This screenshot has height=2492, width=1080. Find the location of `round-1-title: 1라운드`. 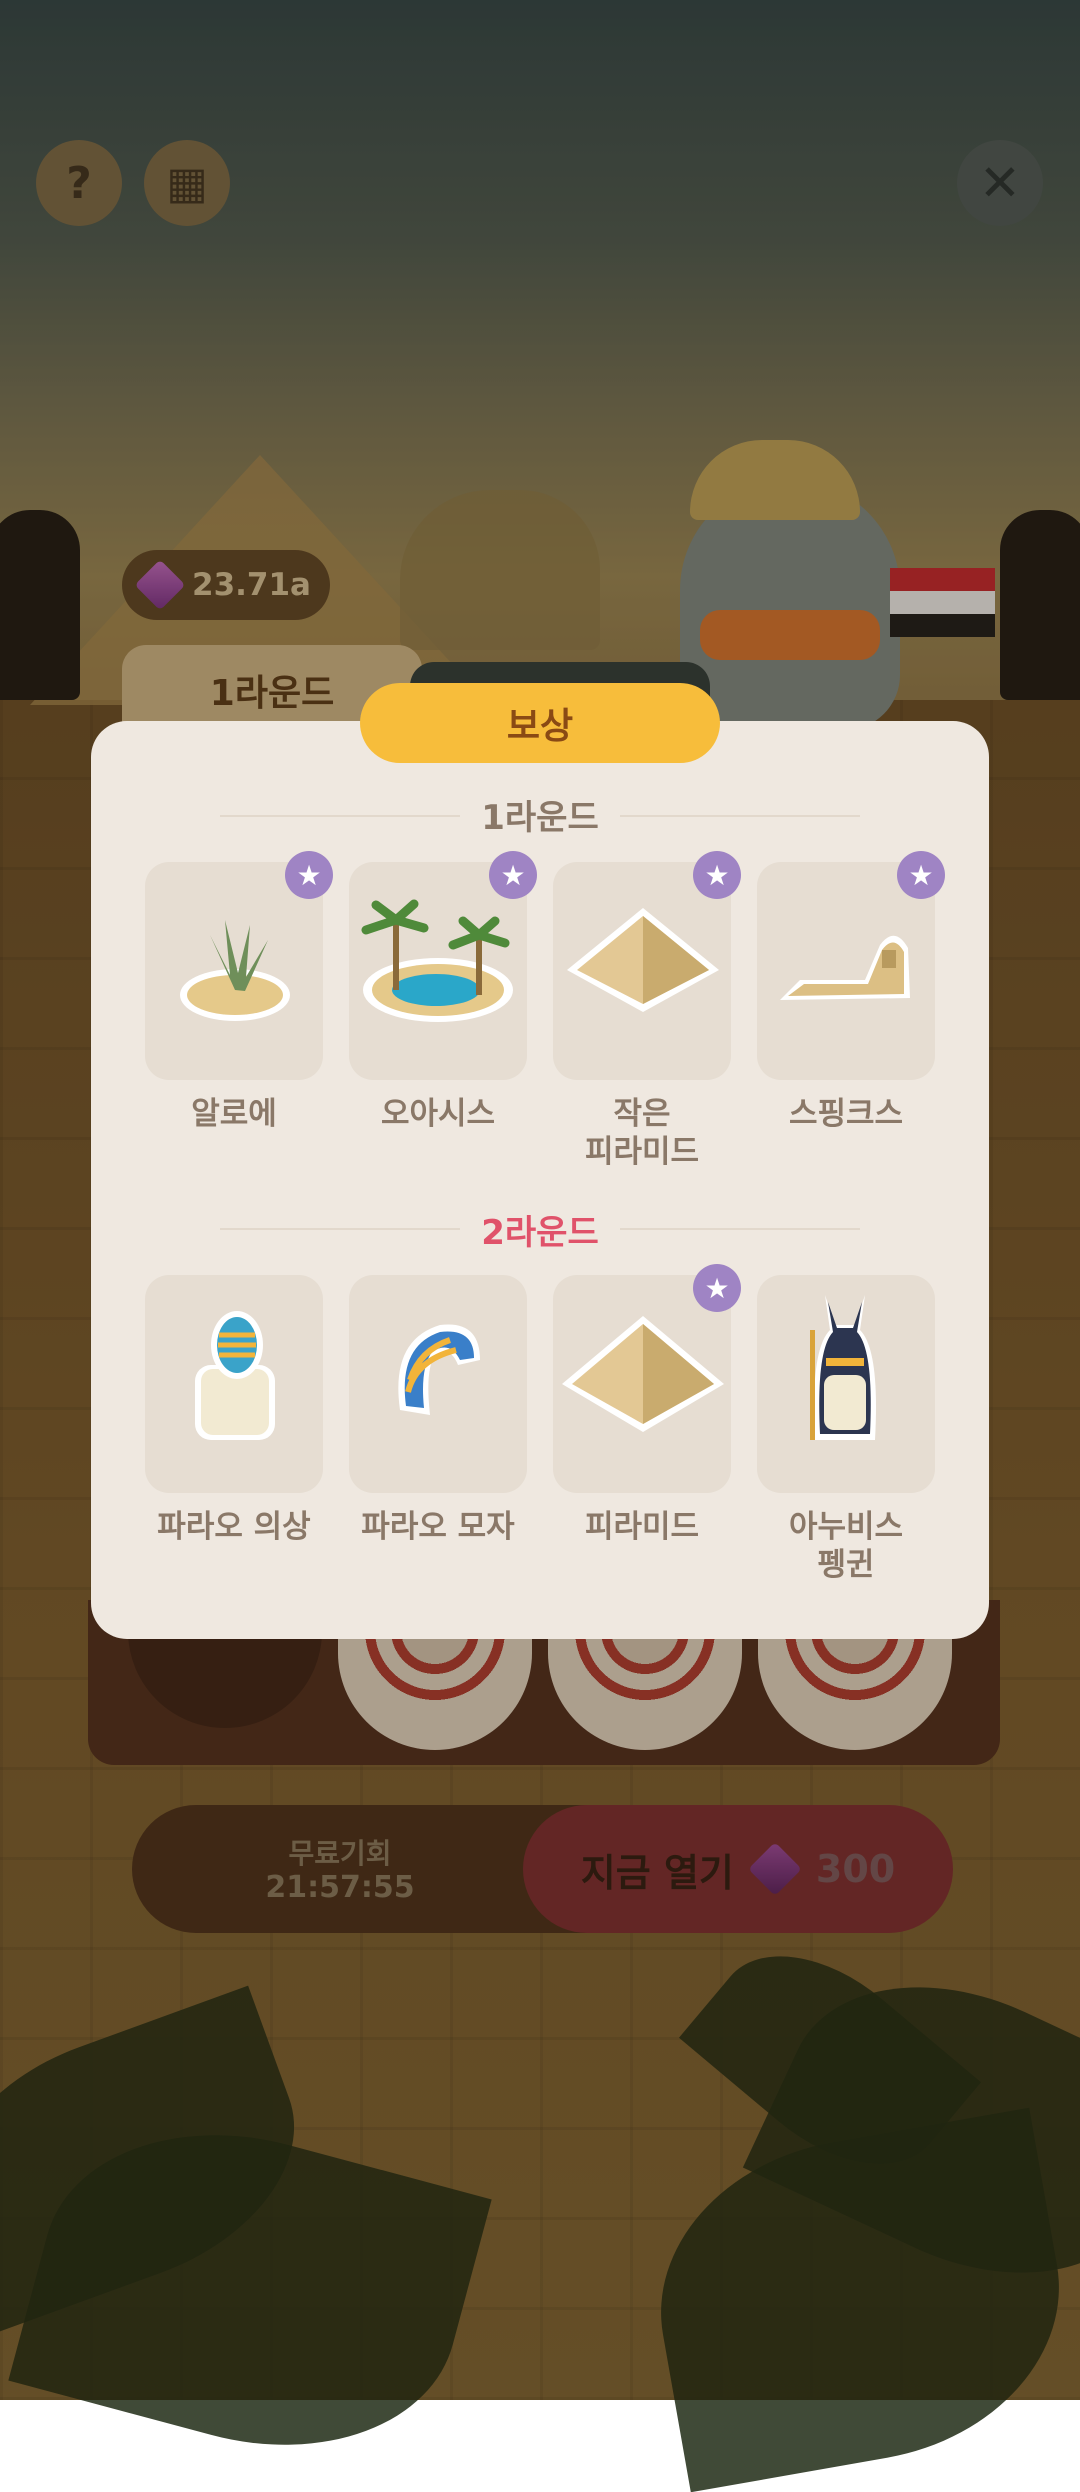

round-1-title: 1라운드 is located at coordinates (540, 818).